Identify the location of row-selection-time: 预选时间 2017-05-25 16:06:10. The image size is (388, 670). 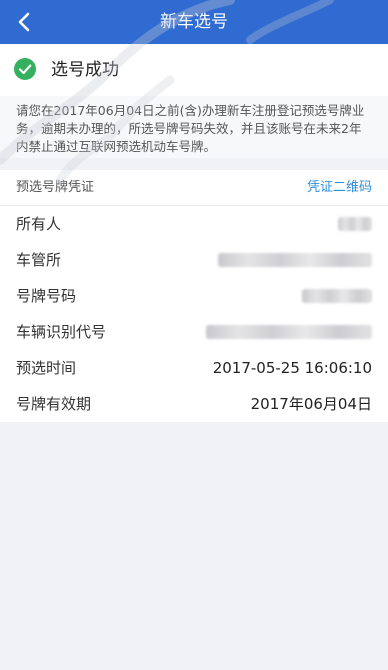
(194, 368).